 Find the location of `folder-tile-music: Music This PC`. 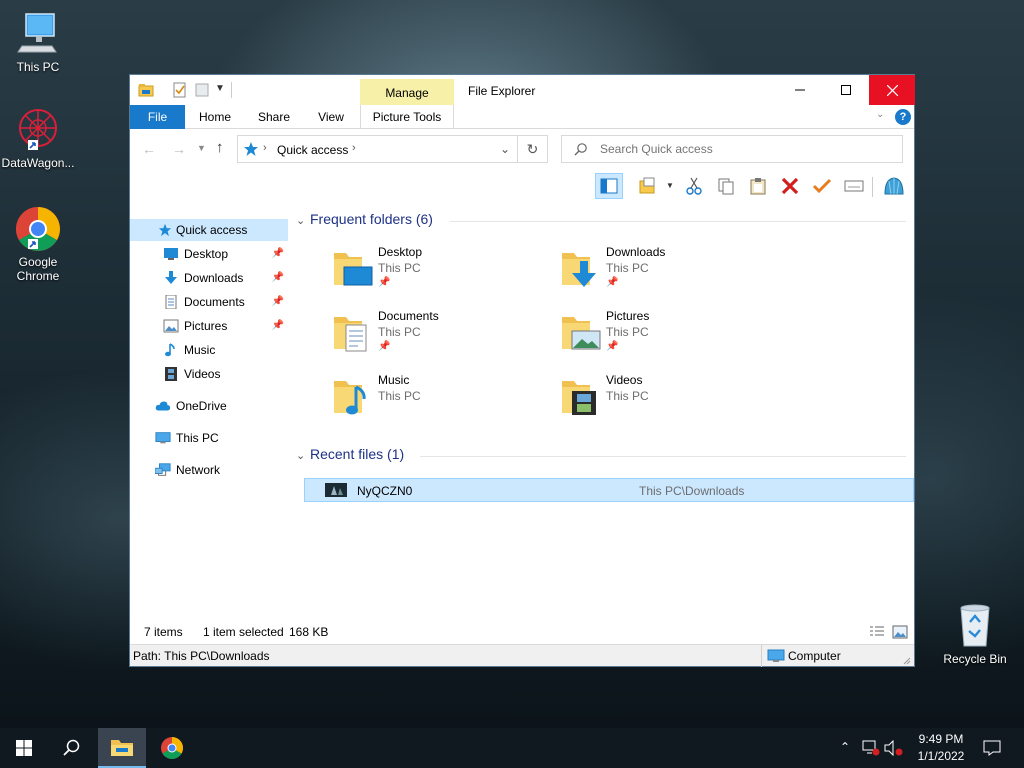

folder-tile-music: Music This PC is located at coordinates (442, 403).